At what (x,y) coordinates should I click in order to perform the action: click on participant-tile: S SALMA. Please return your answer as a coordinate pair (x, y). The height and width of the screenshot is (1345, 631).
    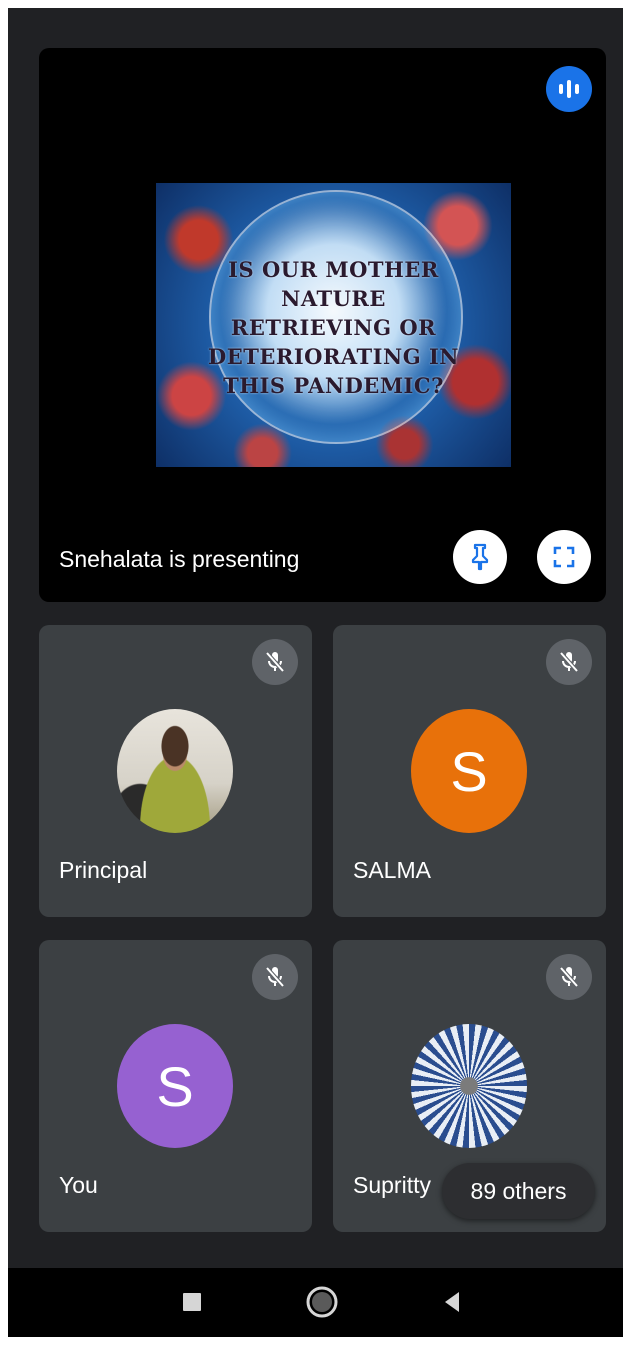
    Looking at the image, I should click on (469, 771).